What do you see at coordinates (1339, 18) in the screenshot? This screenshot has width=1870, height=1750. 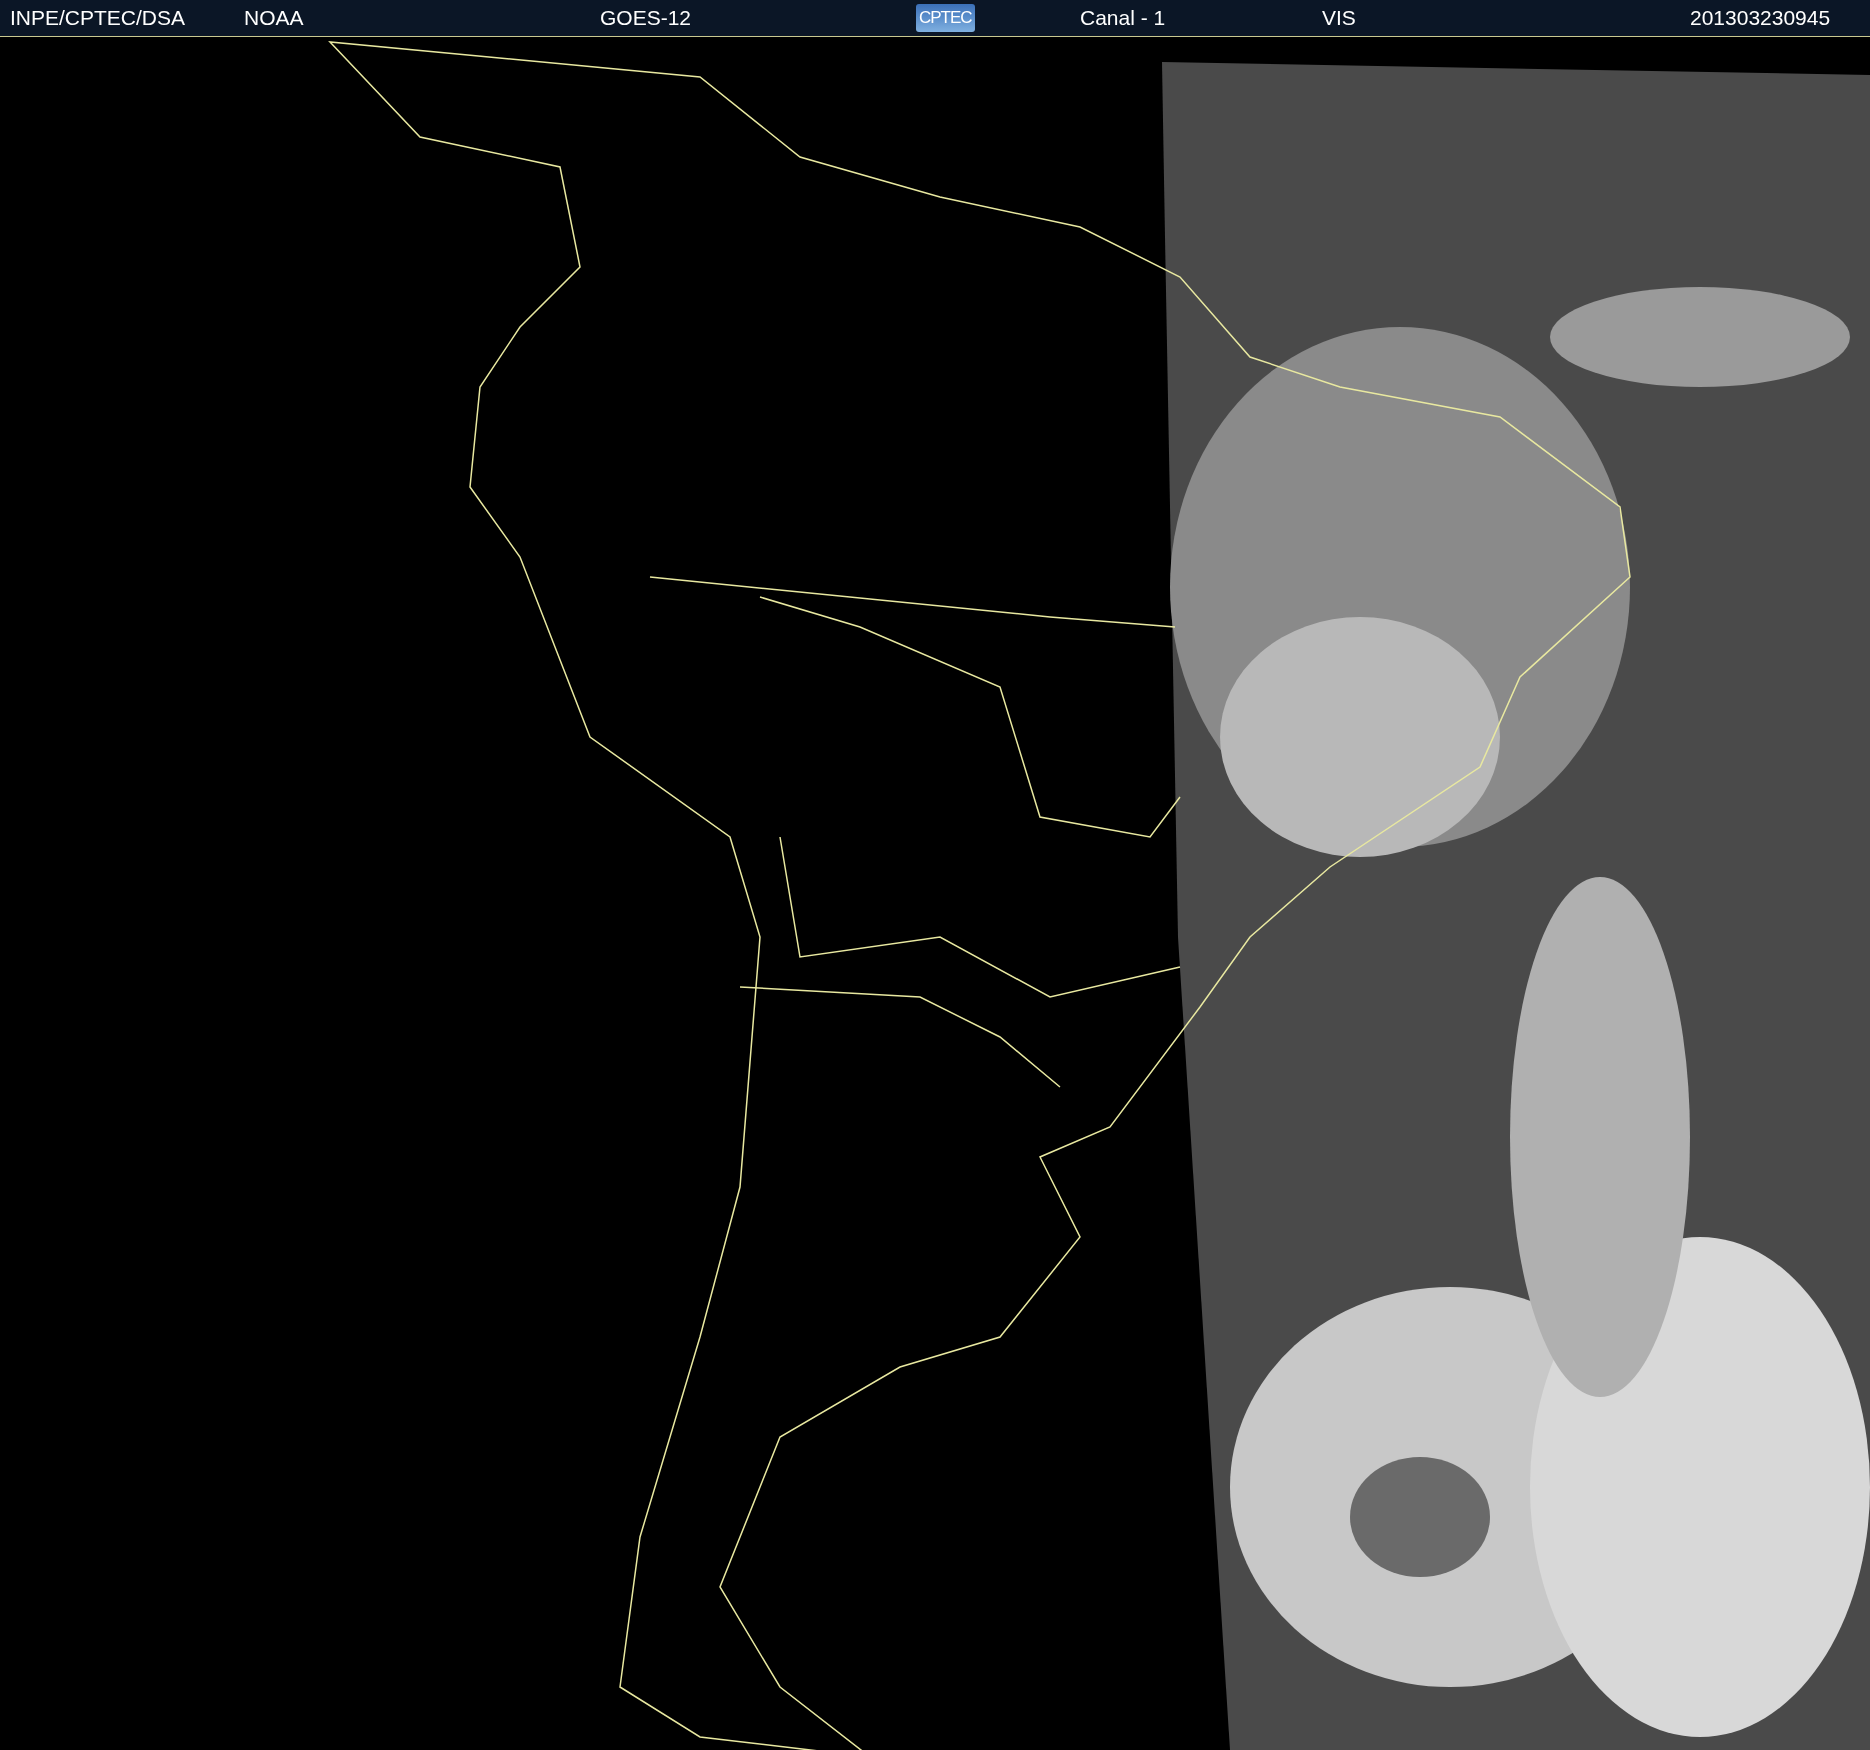 I see `band-label: VIS` at bounding box center [1339, 18].